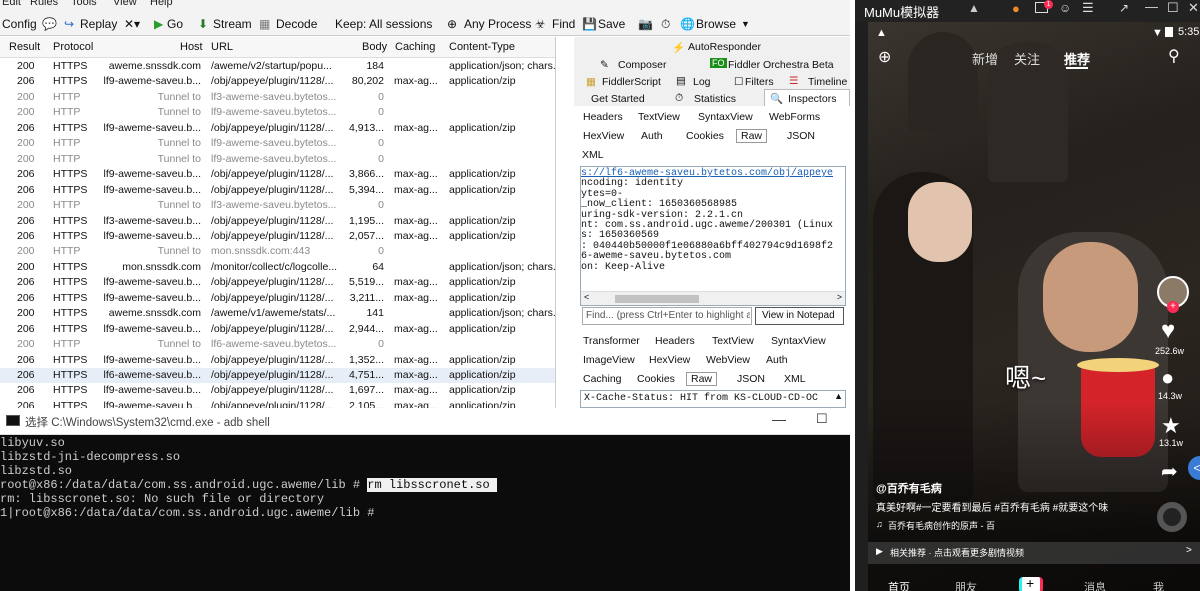 The width and height of the screenshot is (1200, 591). Describe the element at coordinates (798, 341) in the screenshot. I see `resp-tab-syntaxview: SyntaxView` at that location.